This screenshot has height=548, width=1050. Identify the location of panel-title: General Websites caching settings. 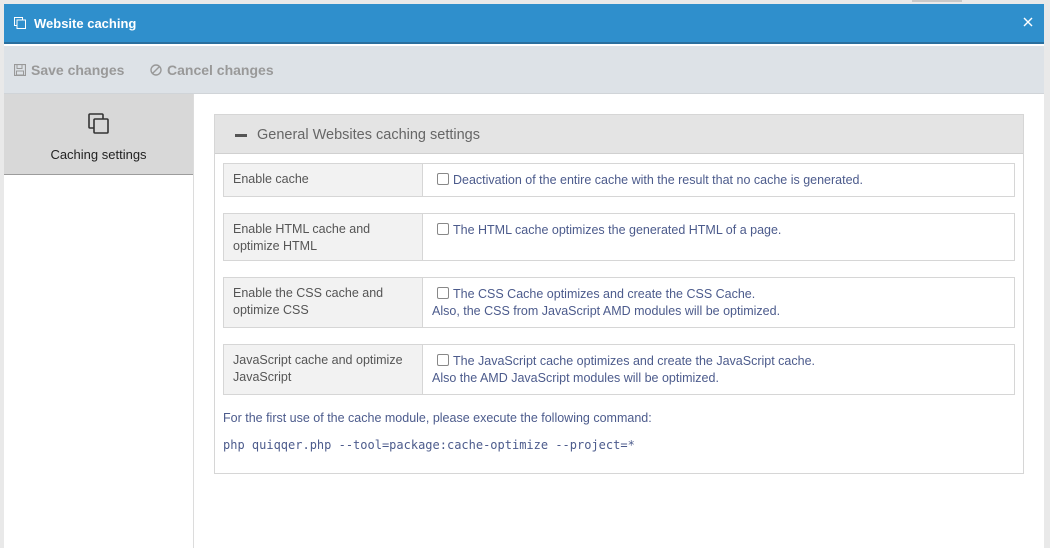
(368, 135).